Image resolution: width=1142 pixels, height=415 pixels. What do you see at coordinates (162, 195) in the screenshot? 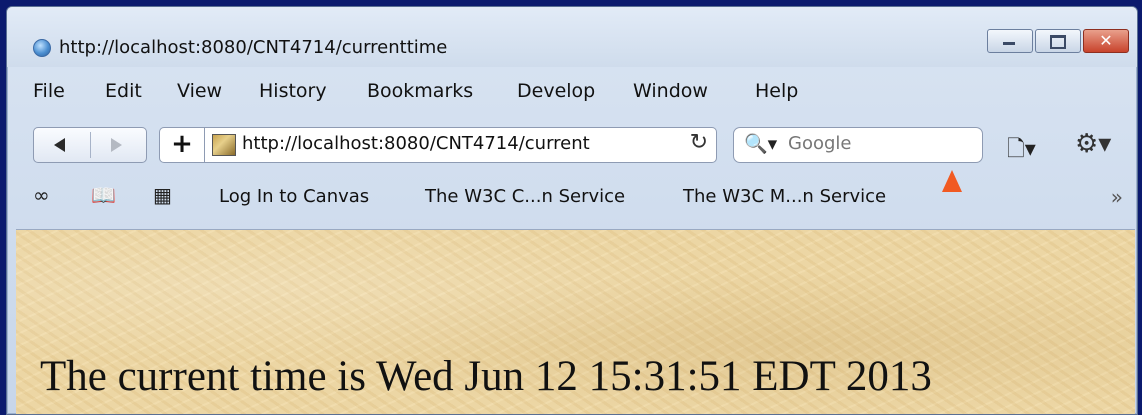
I see `top-sites-grid-icon: ▦` at bounding box center [162, 195].